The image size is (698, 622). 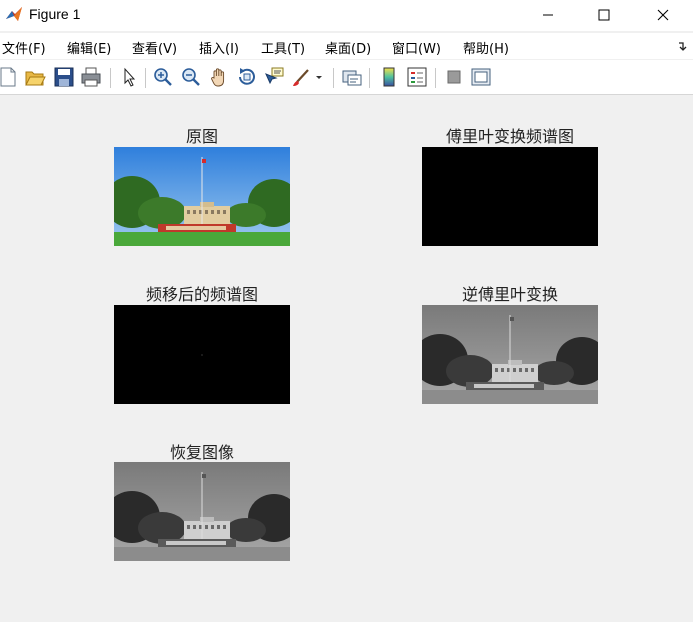 What do you see at coordinates (129, 77) in the screenshot?
I see `select-arrow-icon` at bounding box center [129, 77].